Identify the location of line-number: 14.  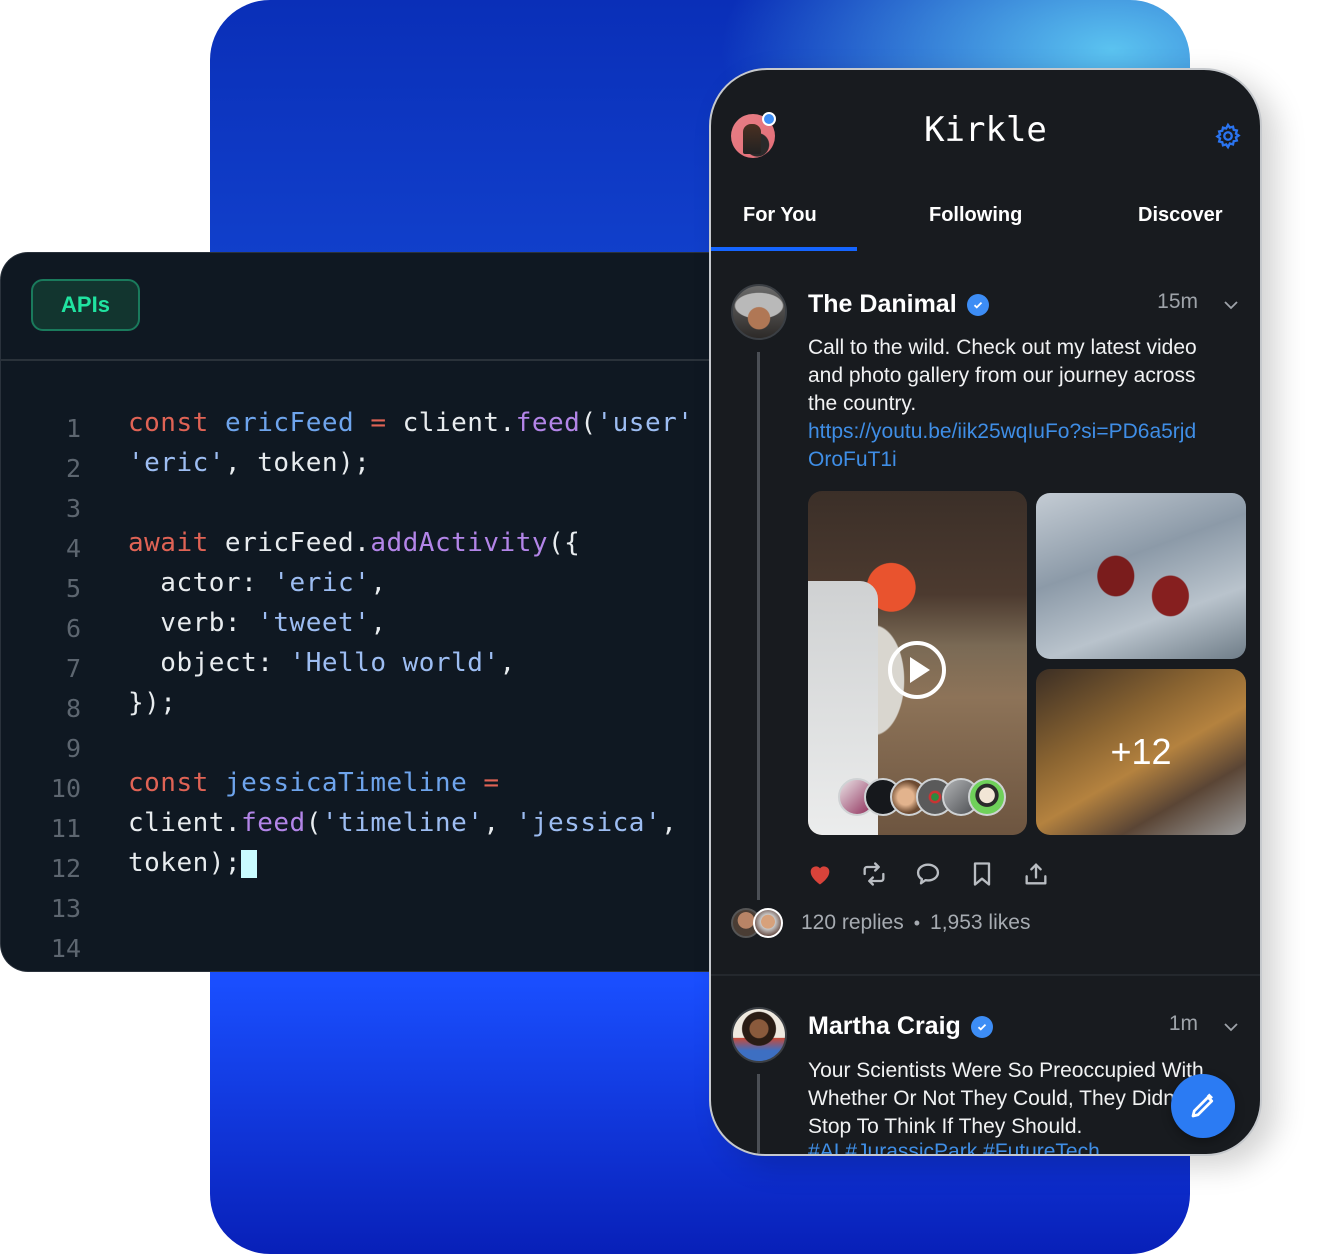
(65, 948).